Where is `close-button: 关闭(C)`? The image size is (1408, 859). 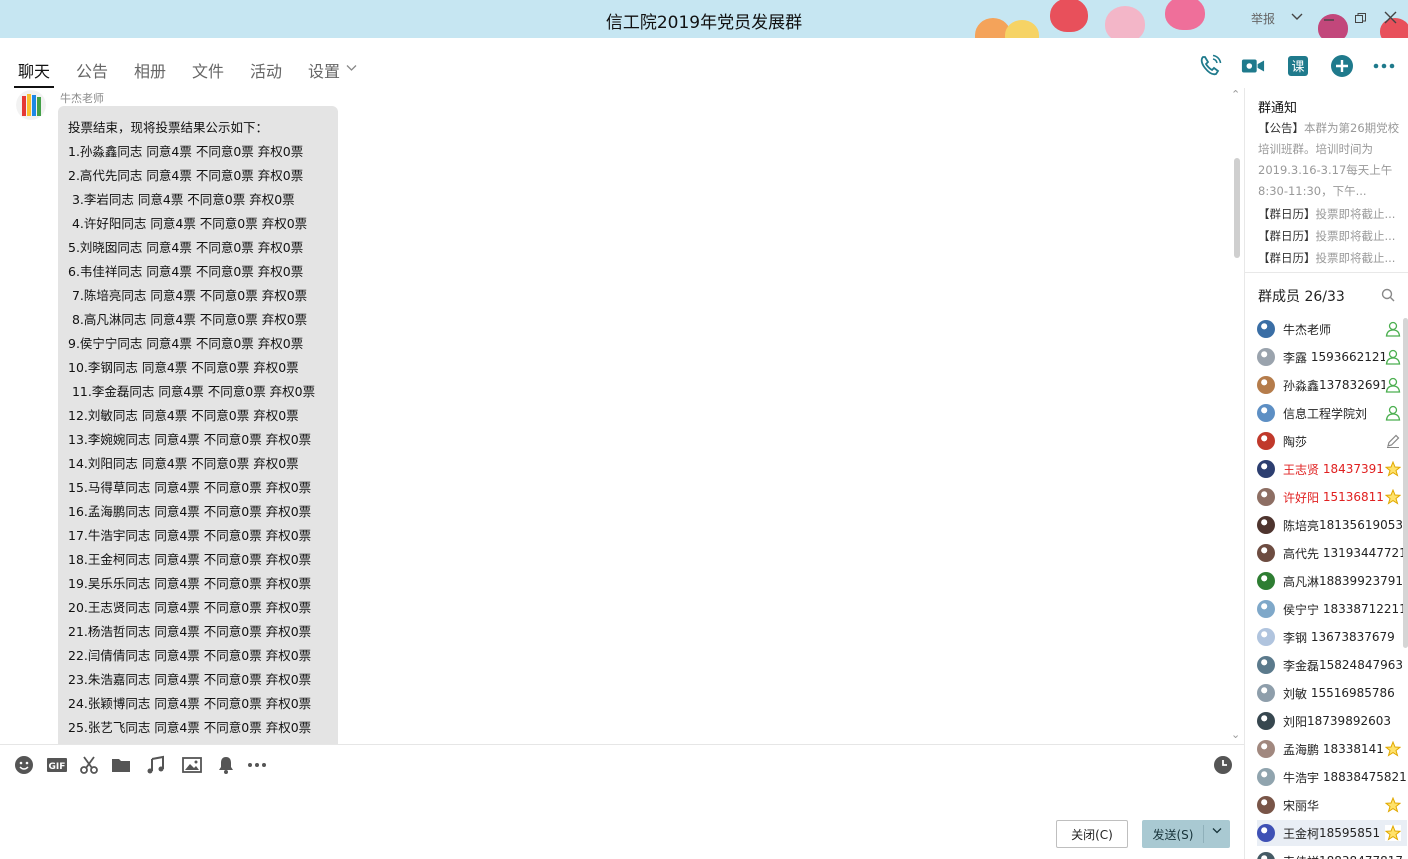 close-button: 关闭(C) is located at coordinates (1092, 834).